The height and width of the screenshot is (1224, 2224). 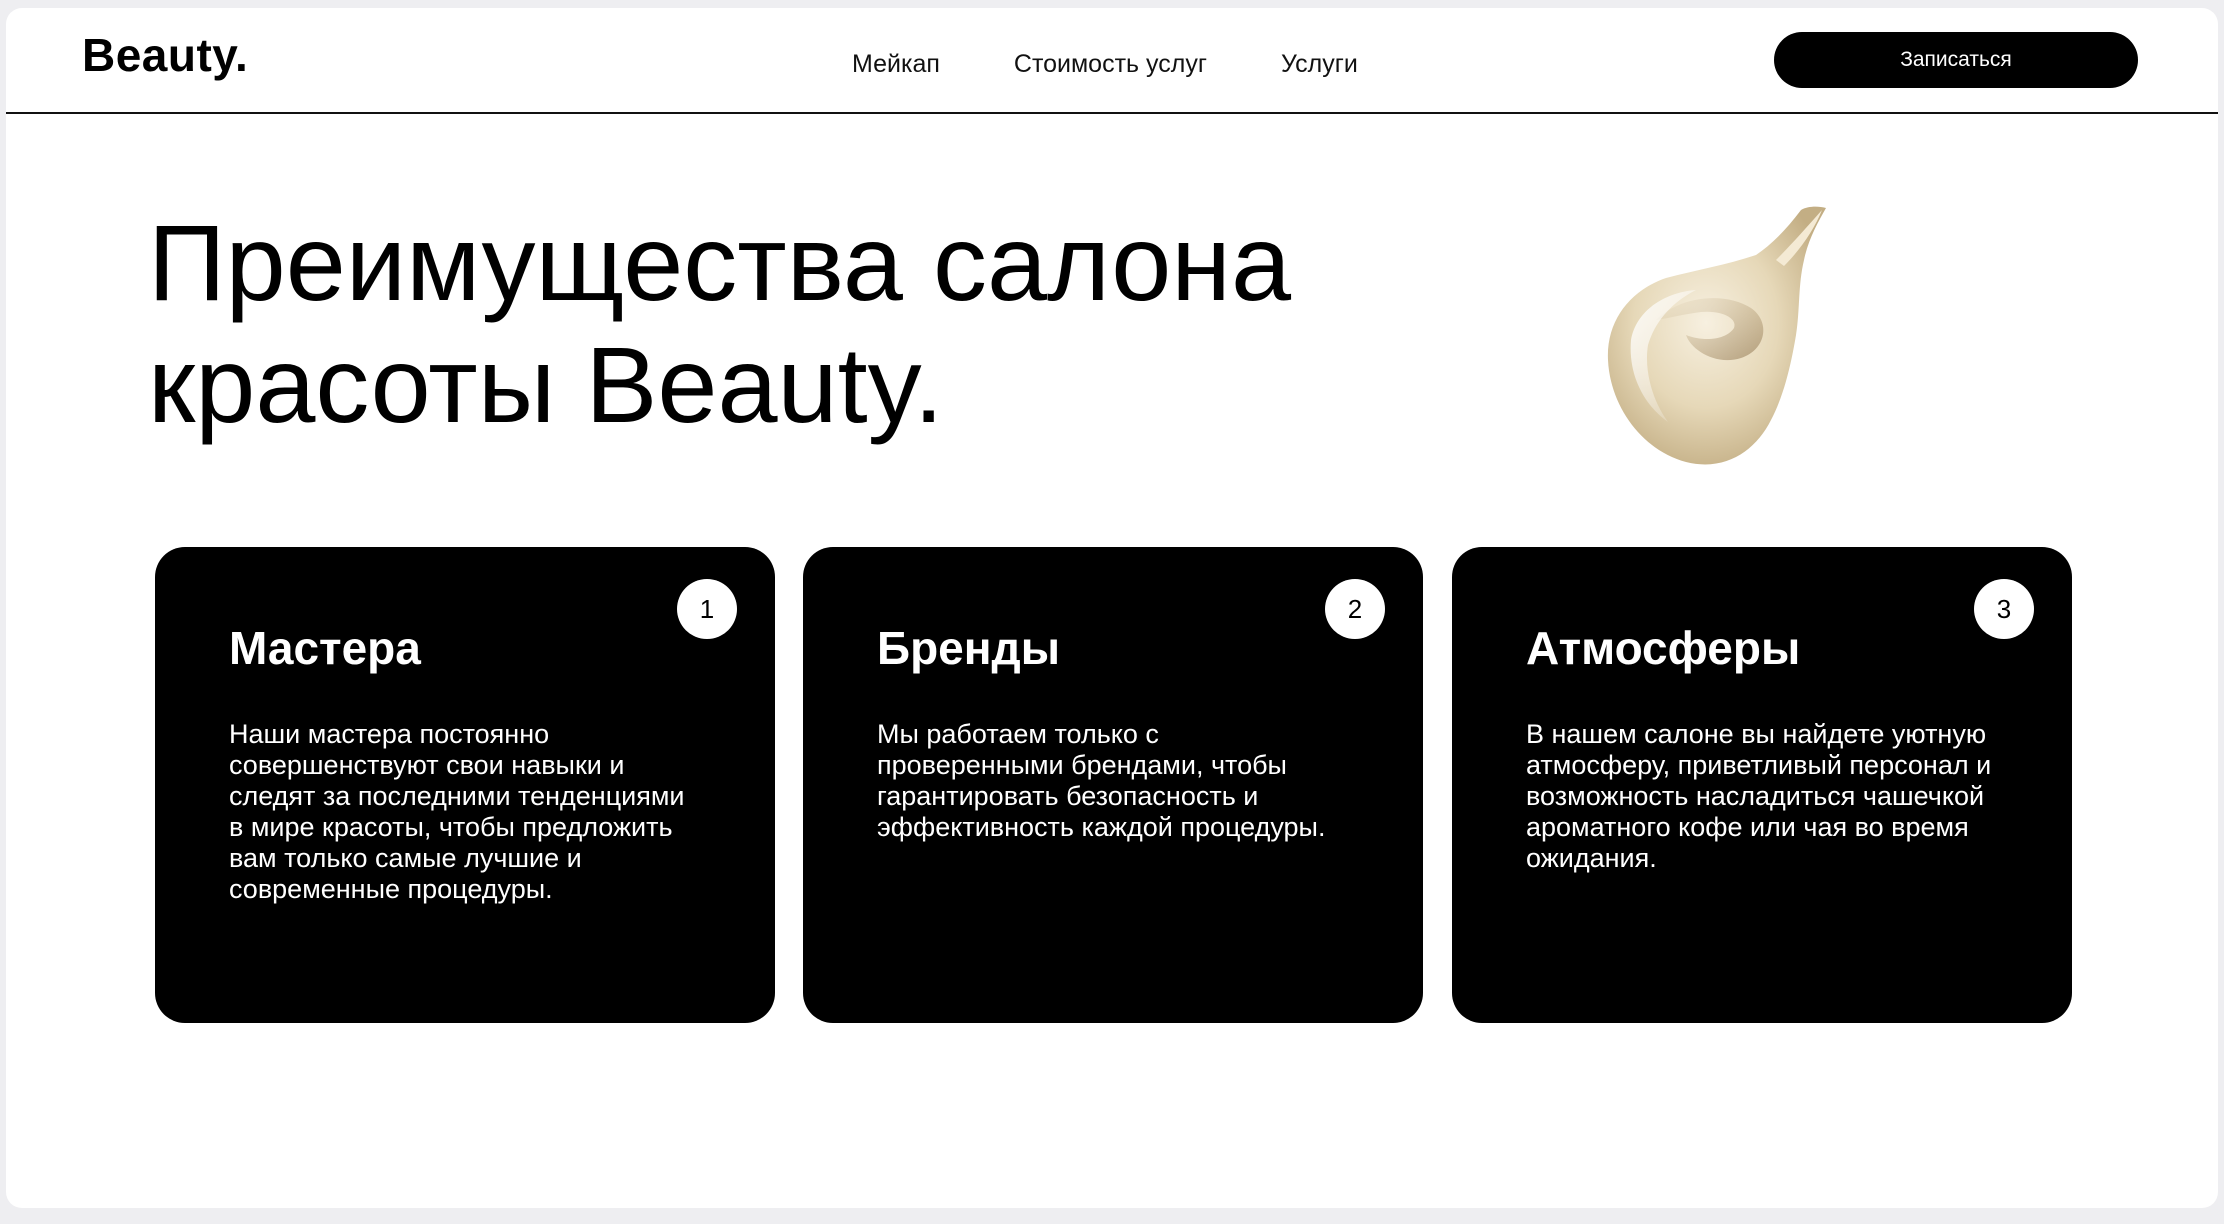 I want to click on hero-title-line-2: красоты Beauty., so click(x=546, y=384).